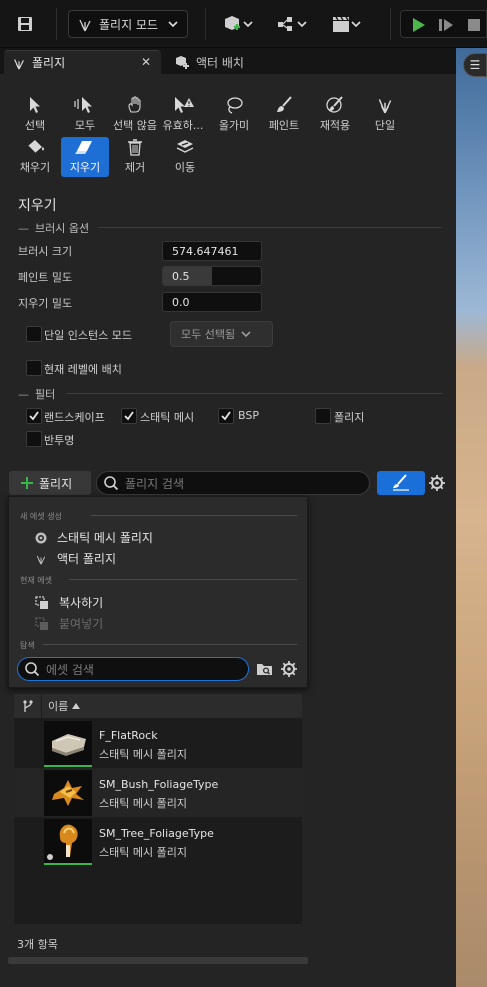  I want to click on gear-icon, so click(289, 669).